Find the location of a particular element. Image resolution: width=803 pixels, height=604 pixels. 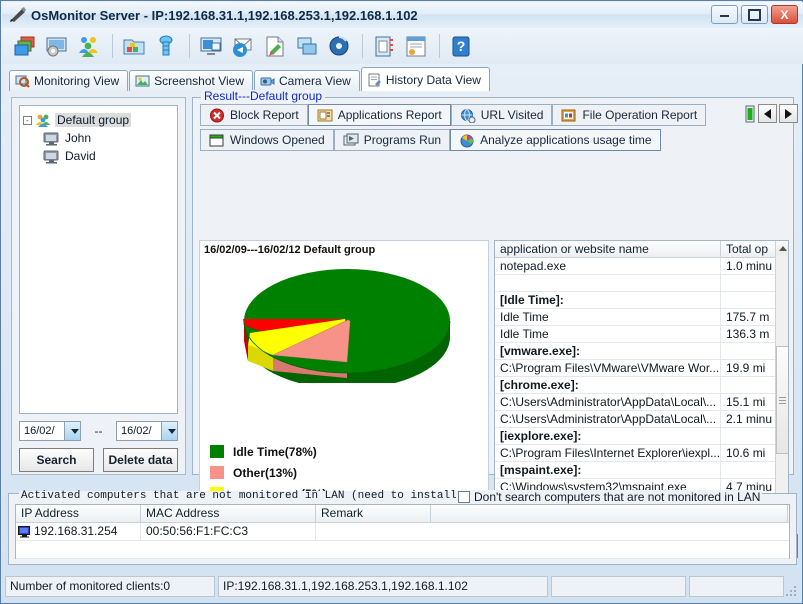

minimize-button is located at coordinates (724, 14).